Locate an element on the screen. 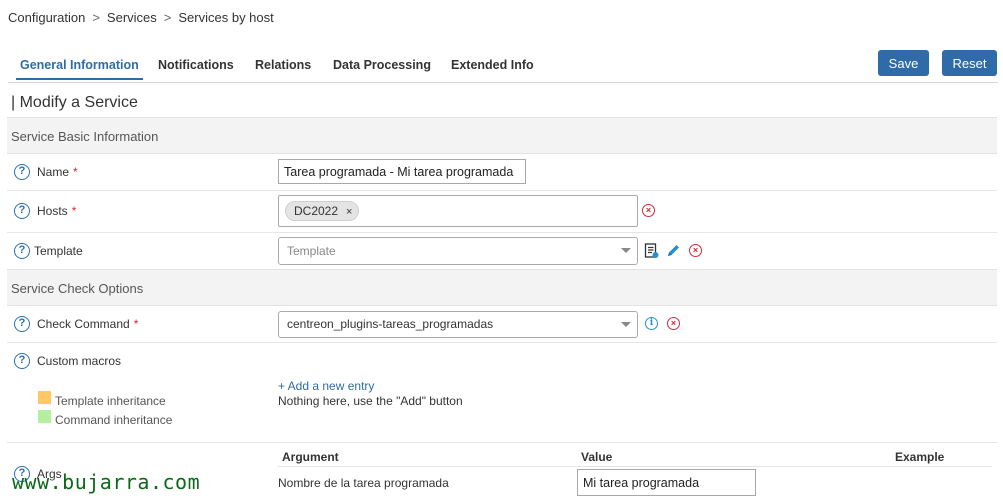 This screenshot has height=503, width=1003. check-command-value: centreon_plugins-tareas_programadas is located at coordinates (390, 324).